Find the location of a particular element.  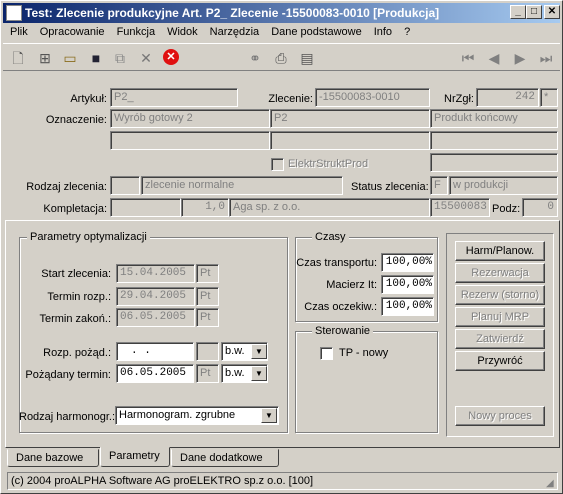

pozadany-mode-value: b.w. is located at coordinates (235, 373).